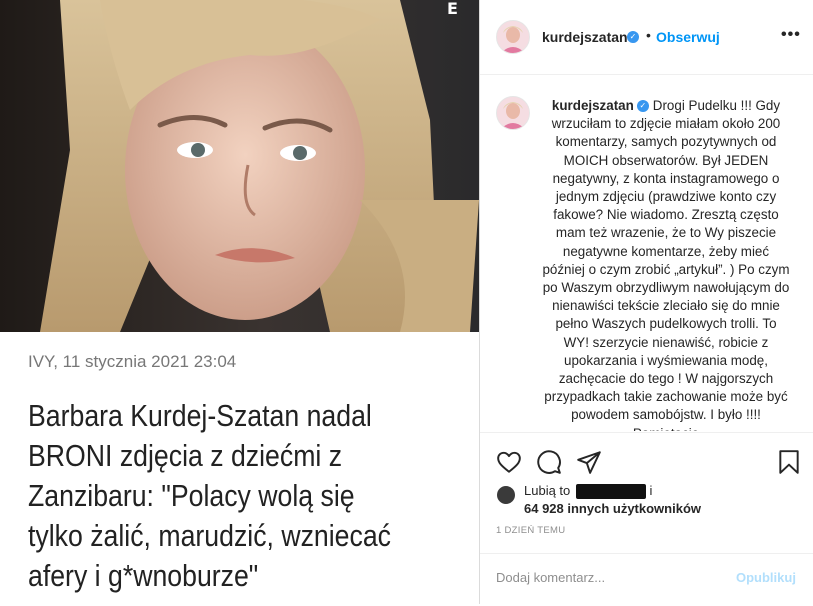 The image size is (813, 606). What do you see at coordinates (509, 462) in the screenshot?
I see `heart-icon` at bounding box center [509, 462].